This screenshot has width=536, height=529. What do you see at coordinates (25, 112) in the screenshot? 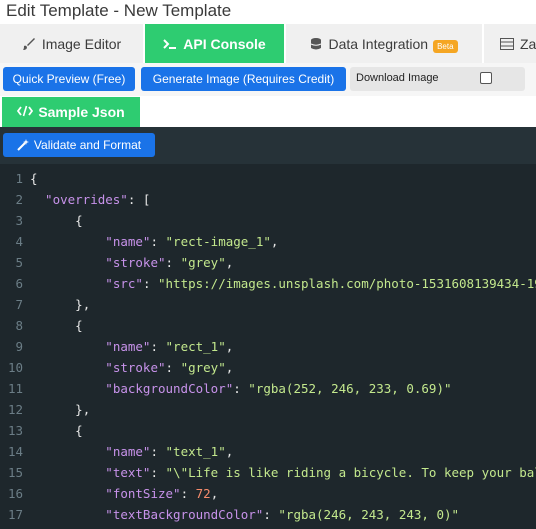
I see `code-icon` at bounding box center [25, 112].